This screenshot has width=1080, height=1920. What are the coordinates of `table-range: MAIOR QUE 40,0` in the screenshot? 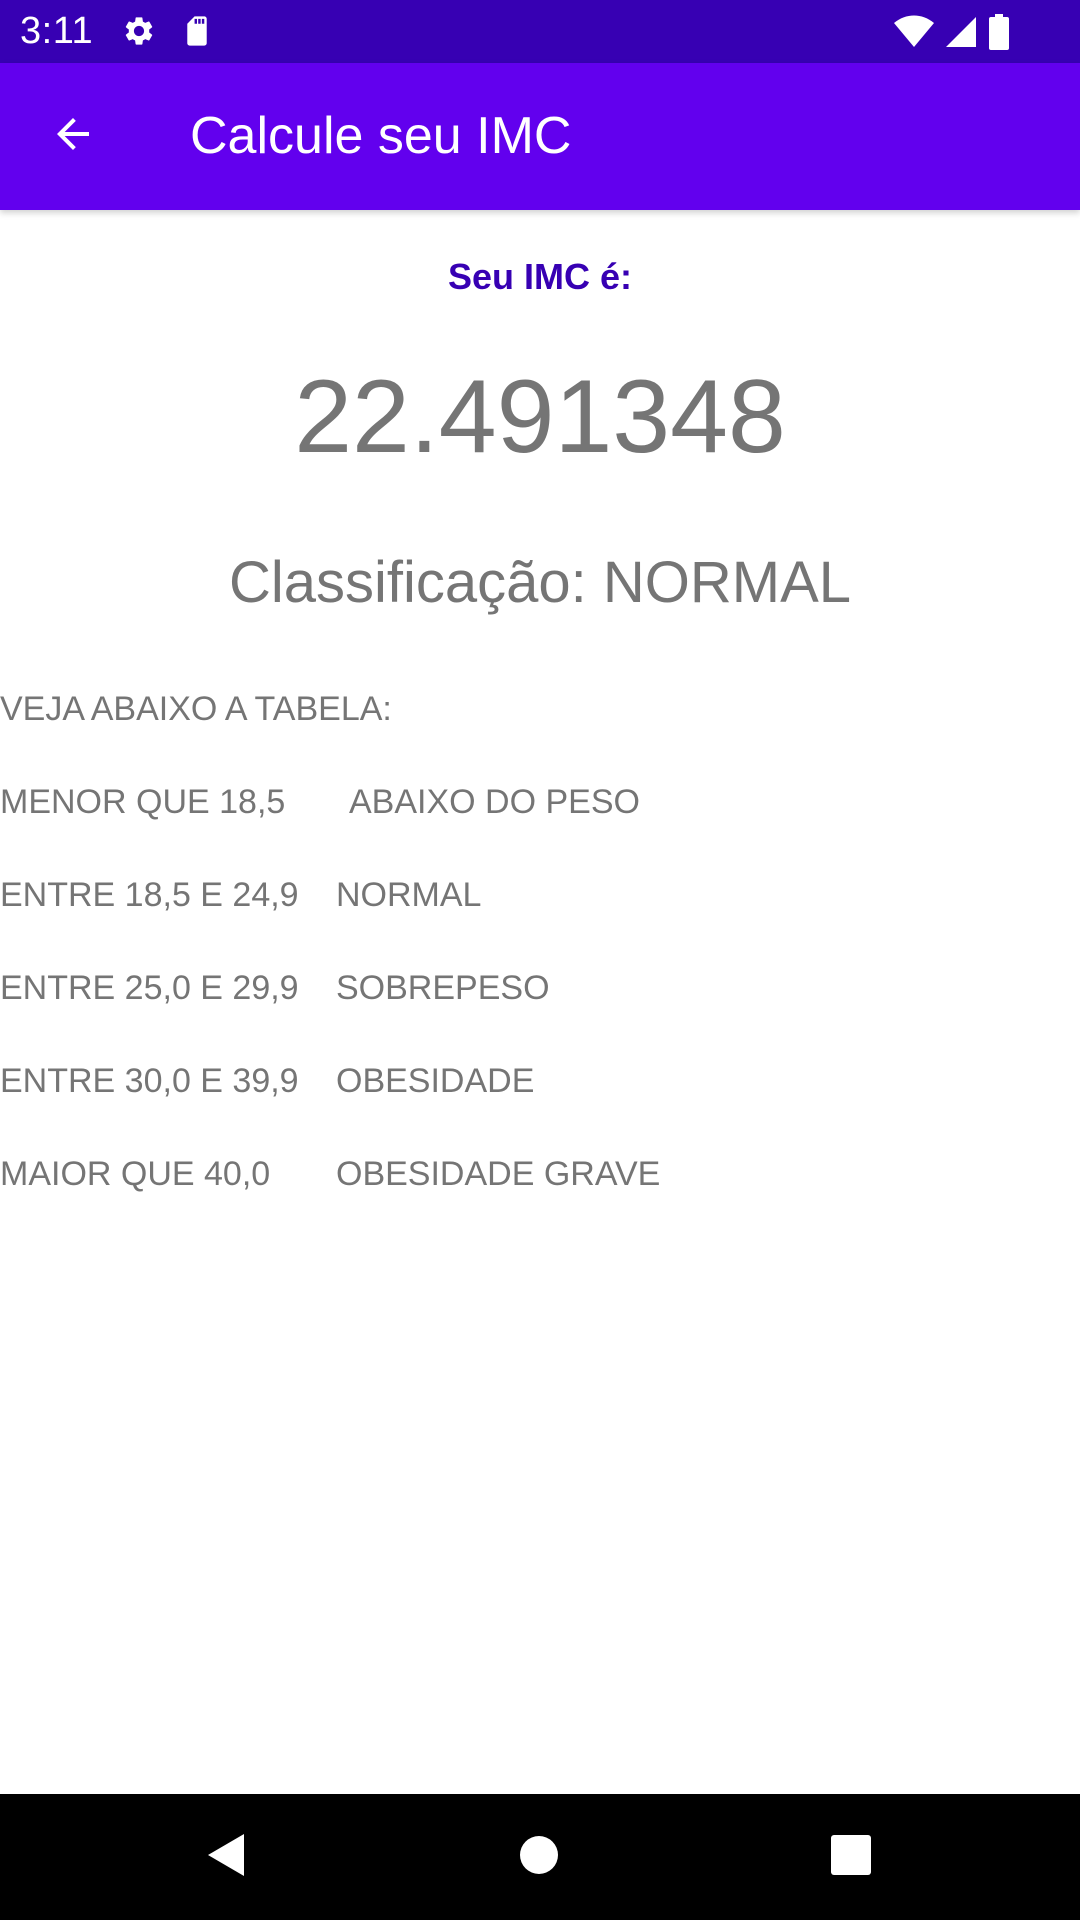 It's located at (135, 1174).